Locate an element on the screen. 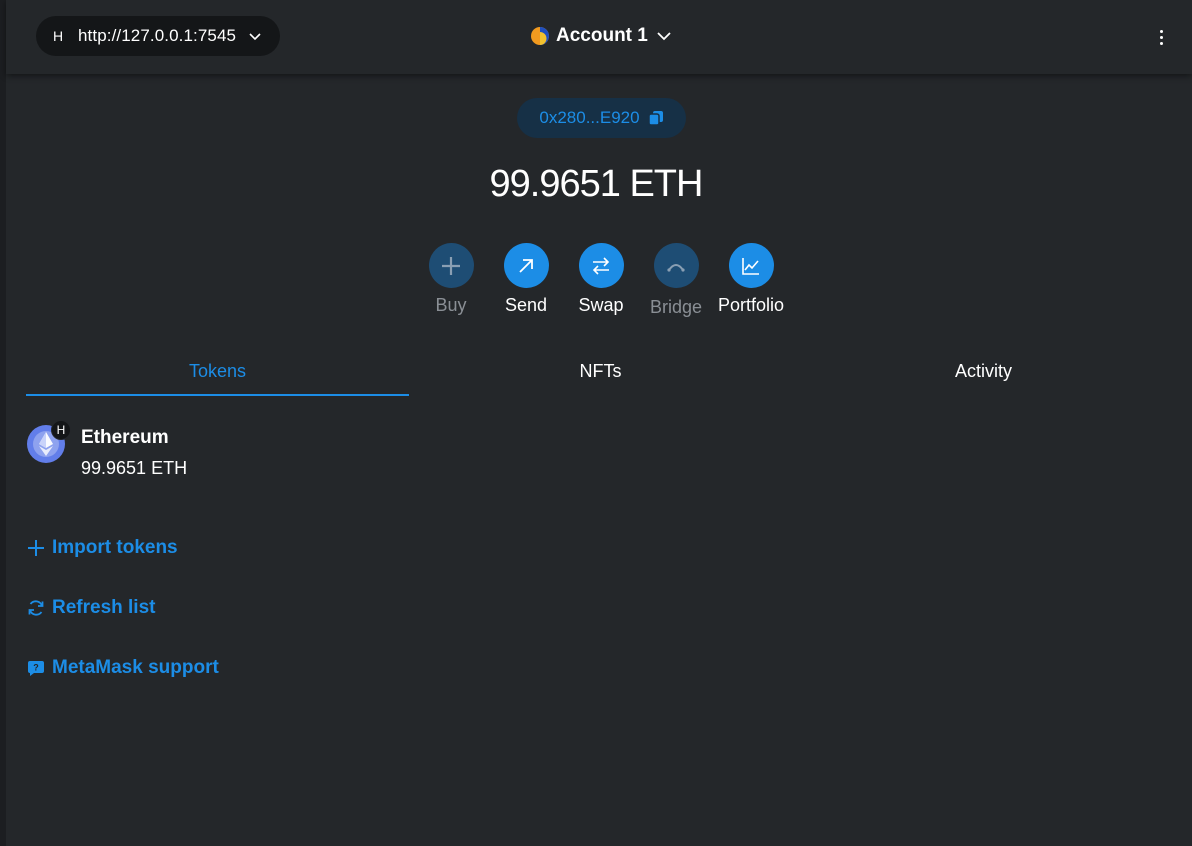 This screenshot has height=846, width=1192. copy-address-button: 0x280...E920 is located at coordinates (601, 118).